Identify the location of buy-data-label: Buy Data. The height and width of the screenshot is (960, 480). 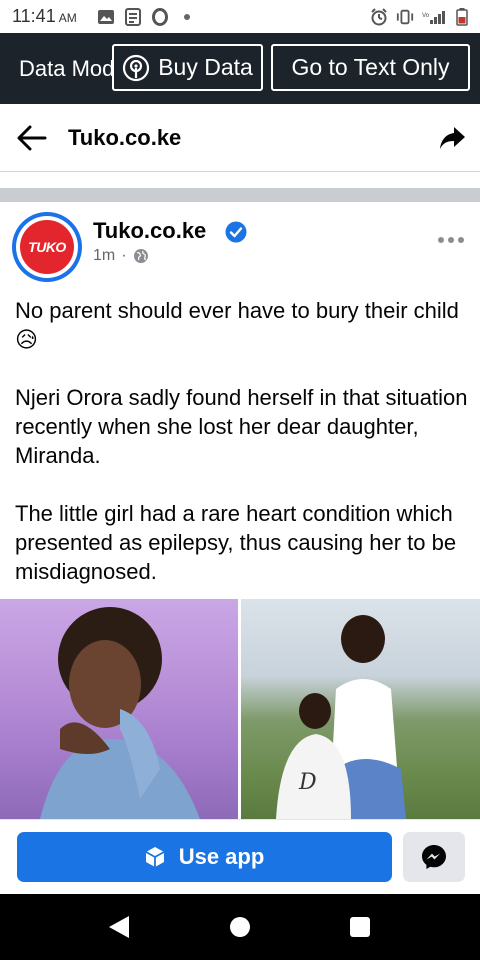
(205, 67).